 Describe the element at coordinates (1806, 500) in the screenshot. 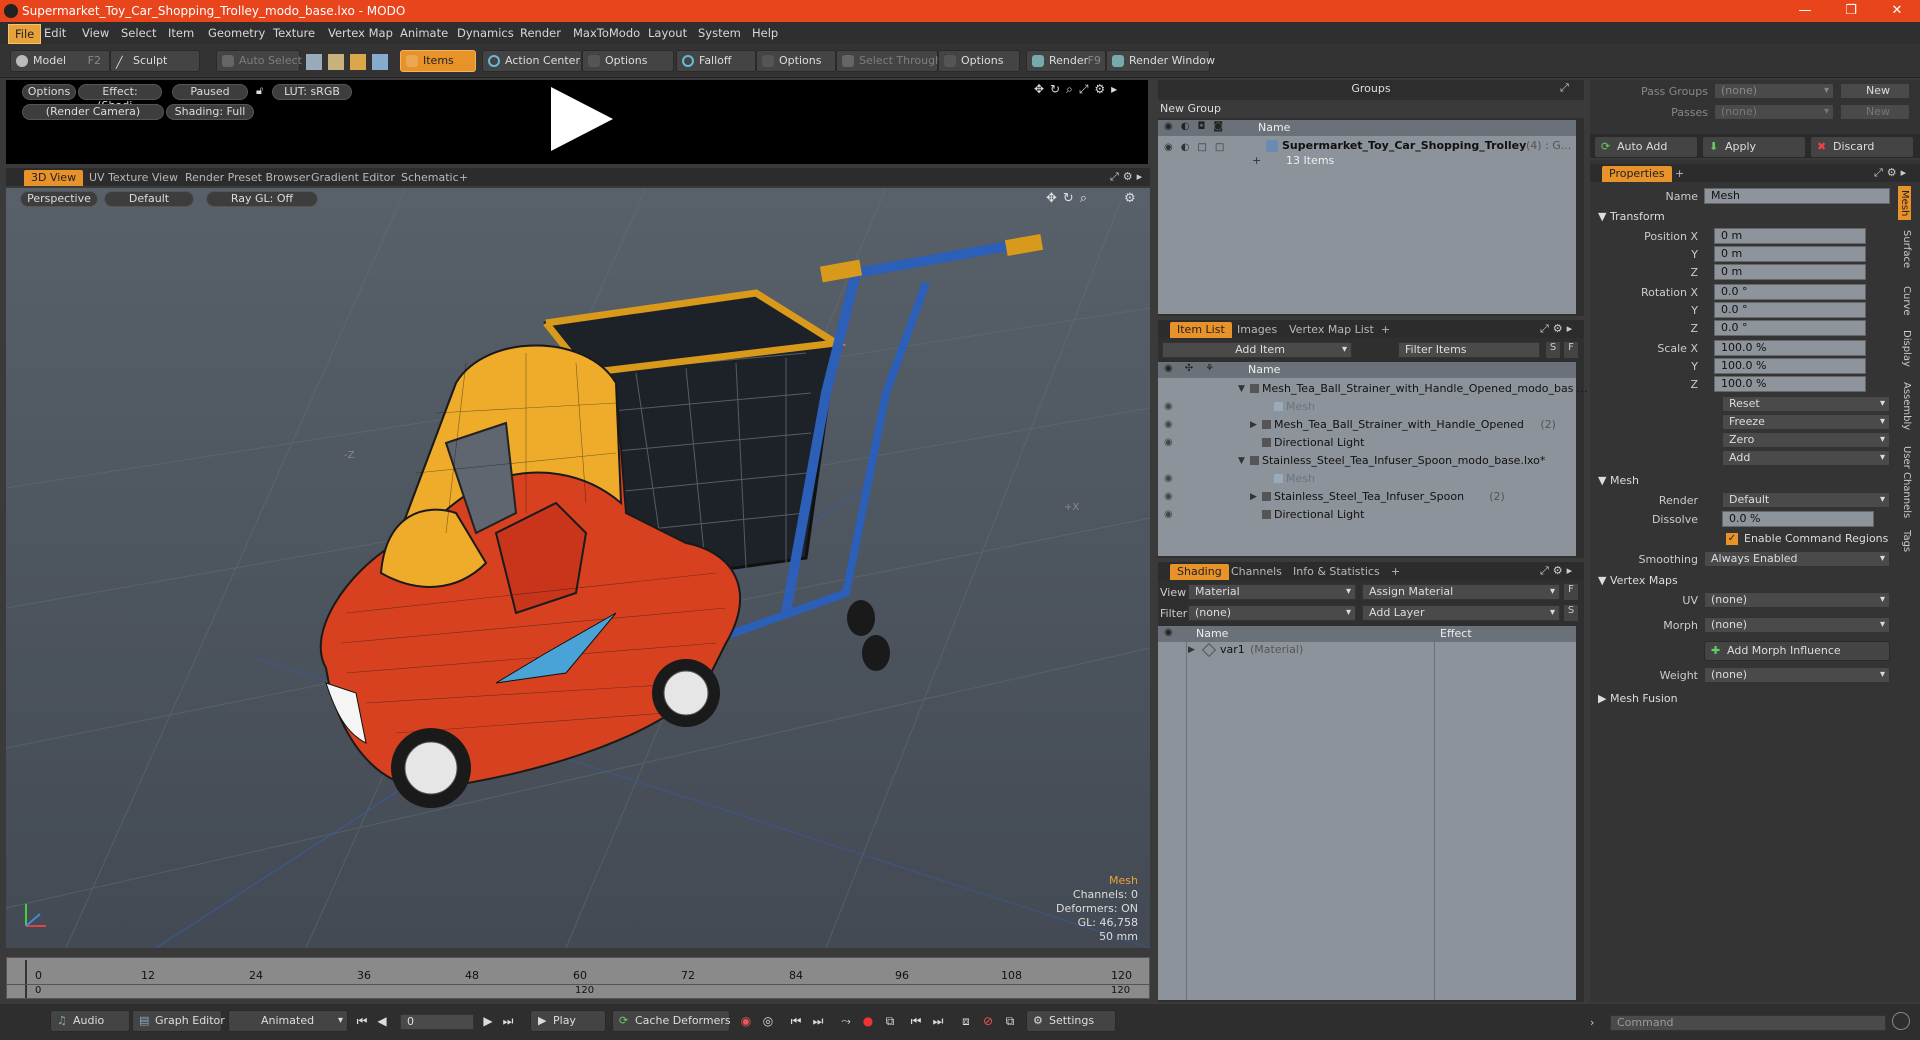

I see `render-dropdown: Default` at that location.